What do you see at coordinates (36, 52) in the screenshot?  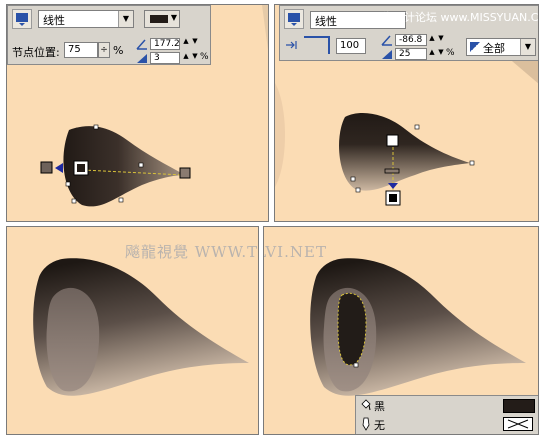 I see `node-position-label: 节点位置:` at bounding box center [36, 52].